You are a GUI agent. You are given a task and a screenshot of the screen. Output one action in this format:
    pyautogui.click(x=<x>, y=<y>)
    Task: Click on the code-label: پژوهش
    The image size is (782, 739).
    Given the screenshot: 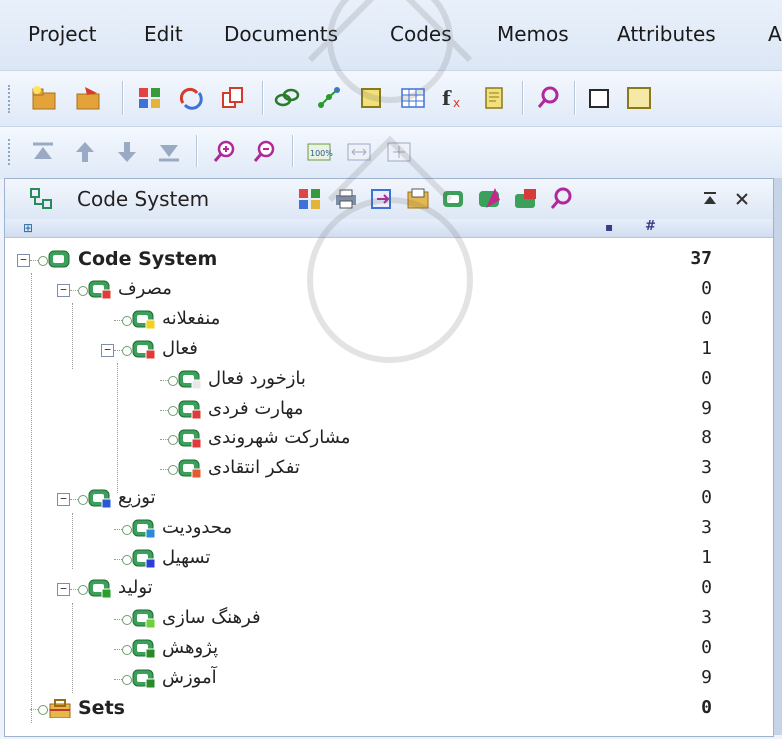 What is the action you would take?
    pyautogui.click(x=190, y=647)
    